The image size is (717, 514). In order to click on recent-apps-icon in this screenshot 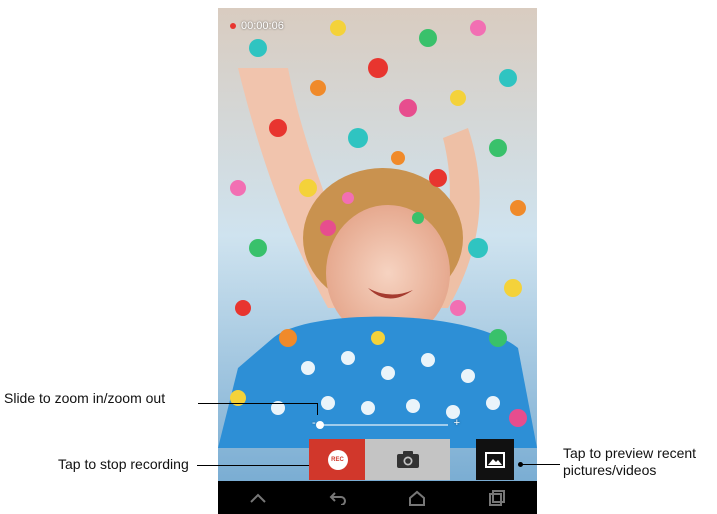, I will do `click(497, 497)`.